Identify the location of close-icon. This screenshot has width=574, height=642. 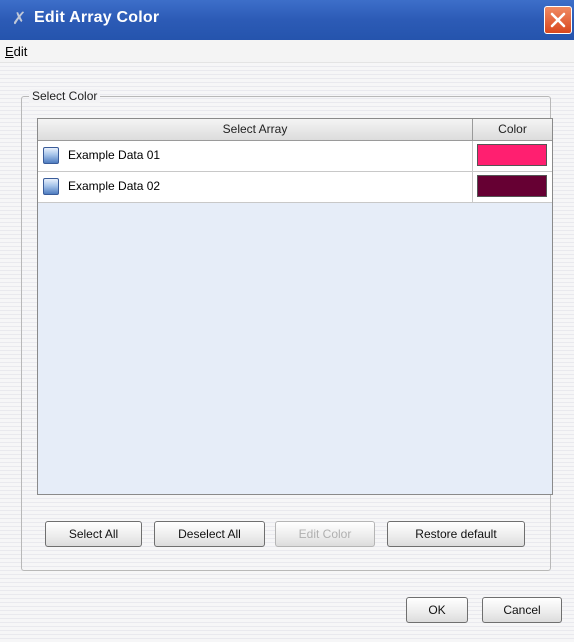
(558, 20).